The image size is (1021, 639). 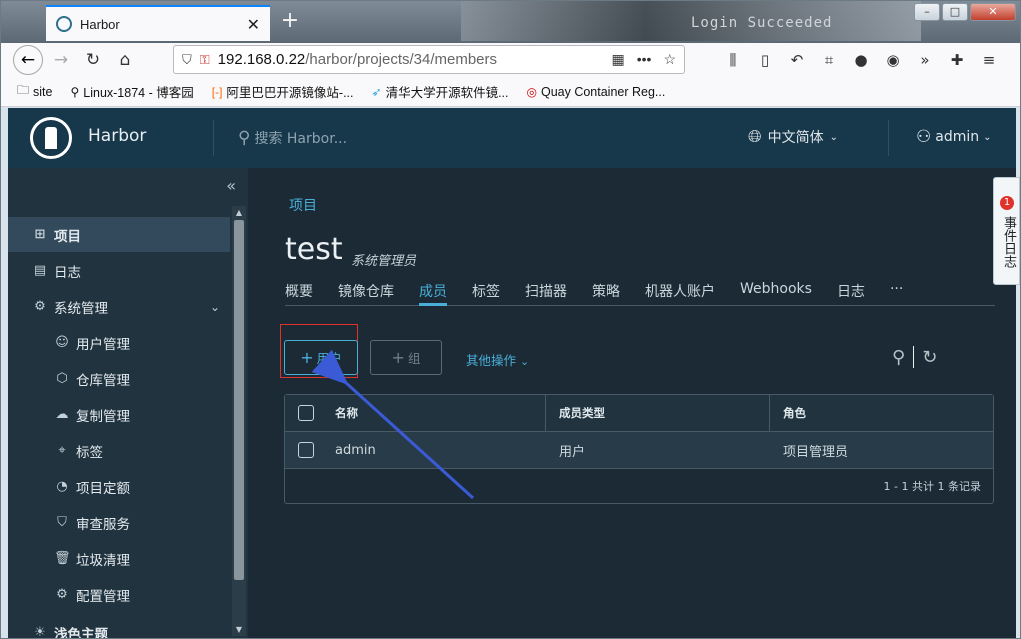 I want to click on language-selector: 🌐︎ 中文简体 ⌄, so click(x=793, y=137).